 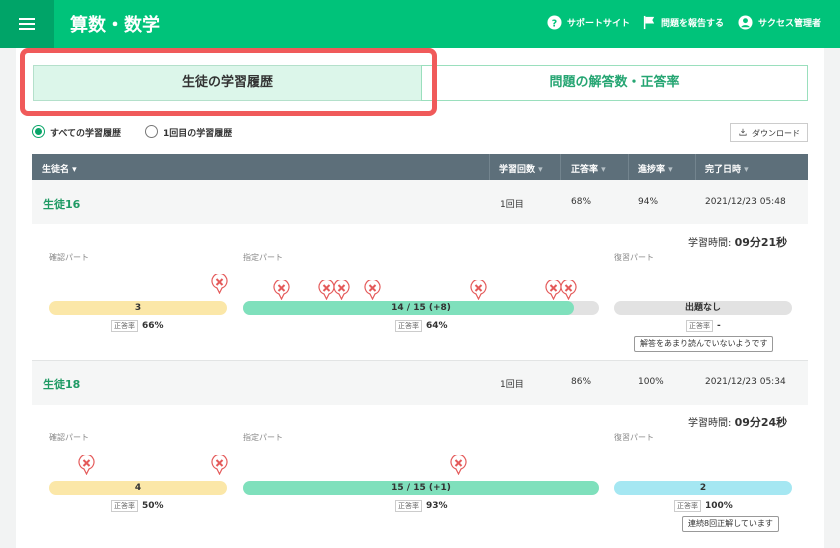 I want to click on review-progress-bar: 出題なし, so click(x=703, y=308).